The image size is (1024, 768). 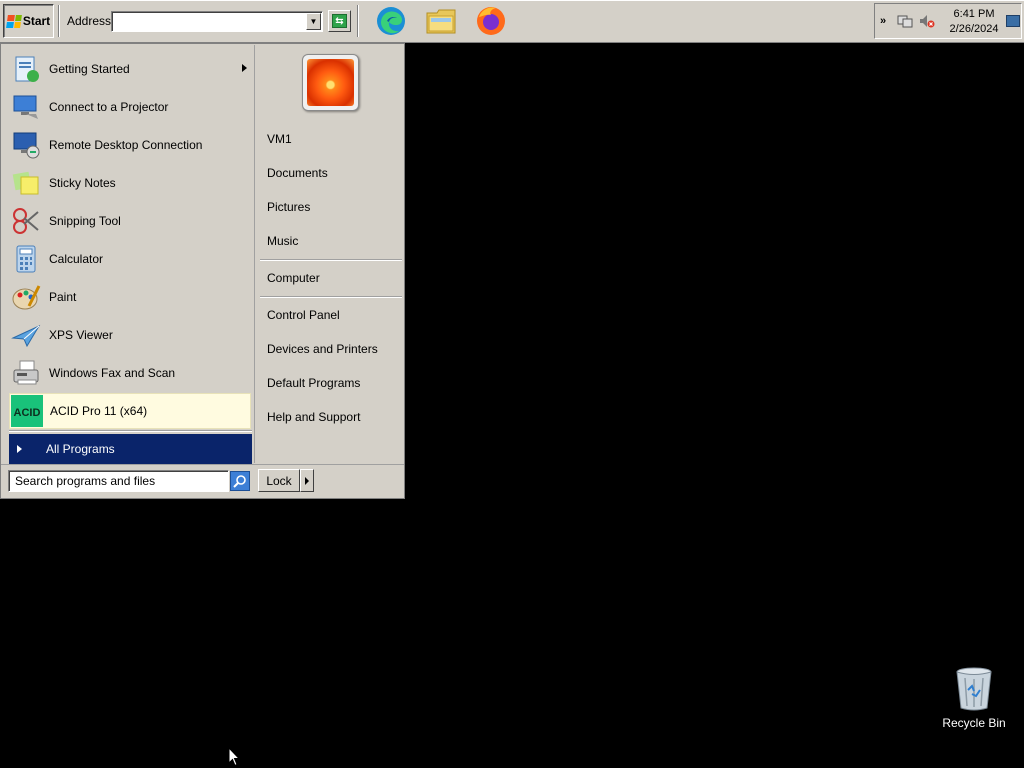 What do you see at coordinates (99, 411) in the screenshot?
I see `program-label: ACID Pro 11 (x64)` at bounding box center [99, 411].